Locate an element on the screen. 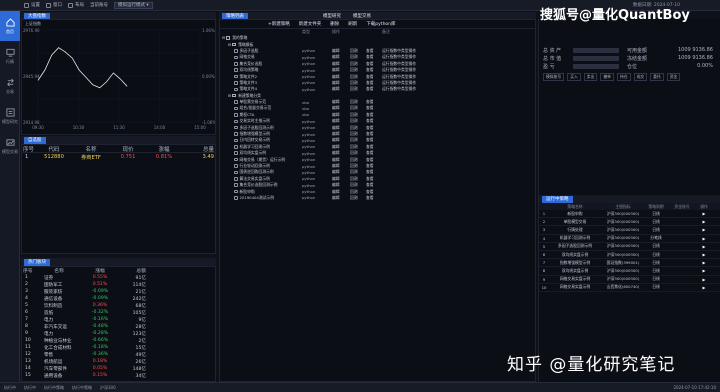 This screenshot has height=392, width=720. table-row: 6 造纸 -0.32% 105亿 is located at coordinates (118, 312).